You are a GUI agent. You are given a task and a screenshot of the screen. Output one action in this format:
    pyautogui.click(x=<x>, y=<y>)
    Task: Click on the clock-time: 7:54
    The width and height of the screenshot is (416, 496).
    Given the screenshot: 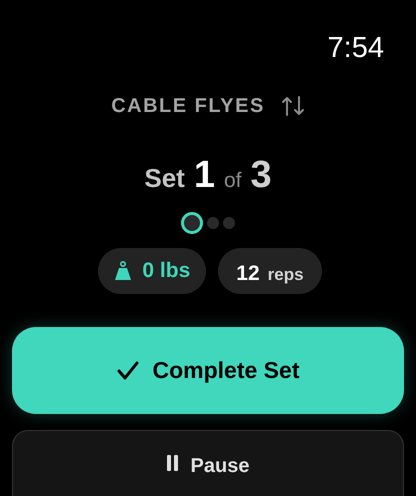 What is the action you would take?
    pyautogui.click(x=356, y=48)
    